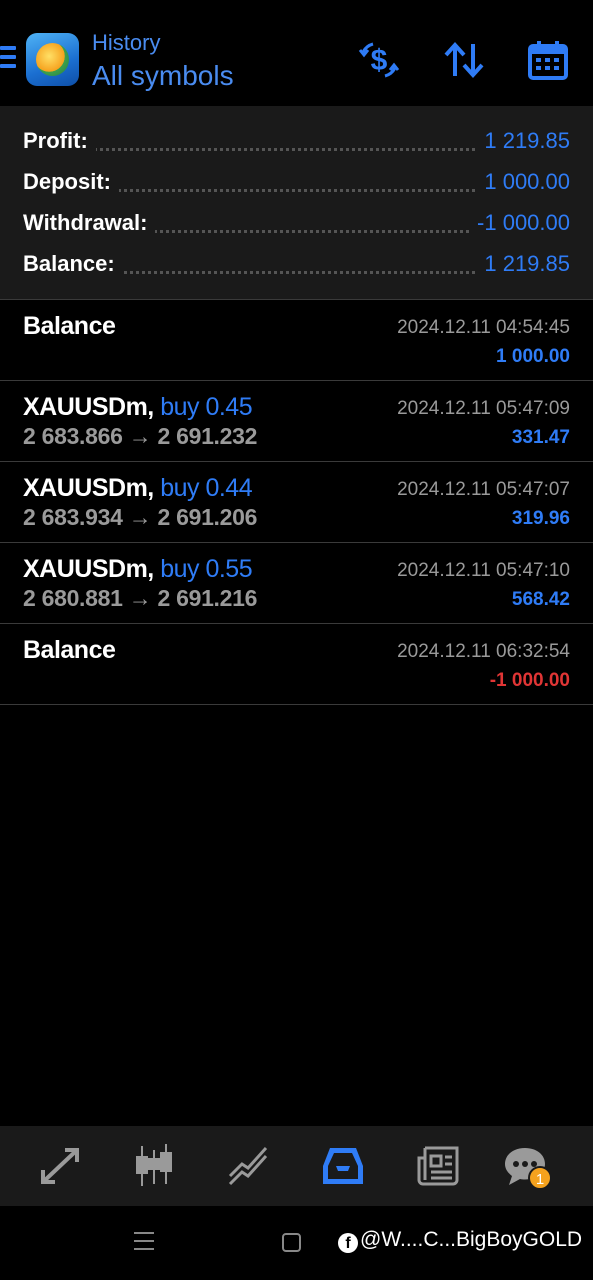 The image size is (593, 1280). Describe the element at coordinates (527, 1167) in the screenshot. I see `chat-icon: 1` at that location.